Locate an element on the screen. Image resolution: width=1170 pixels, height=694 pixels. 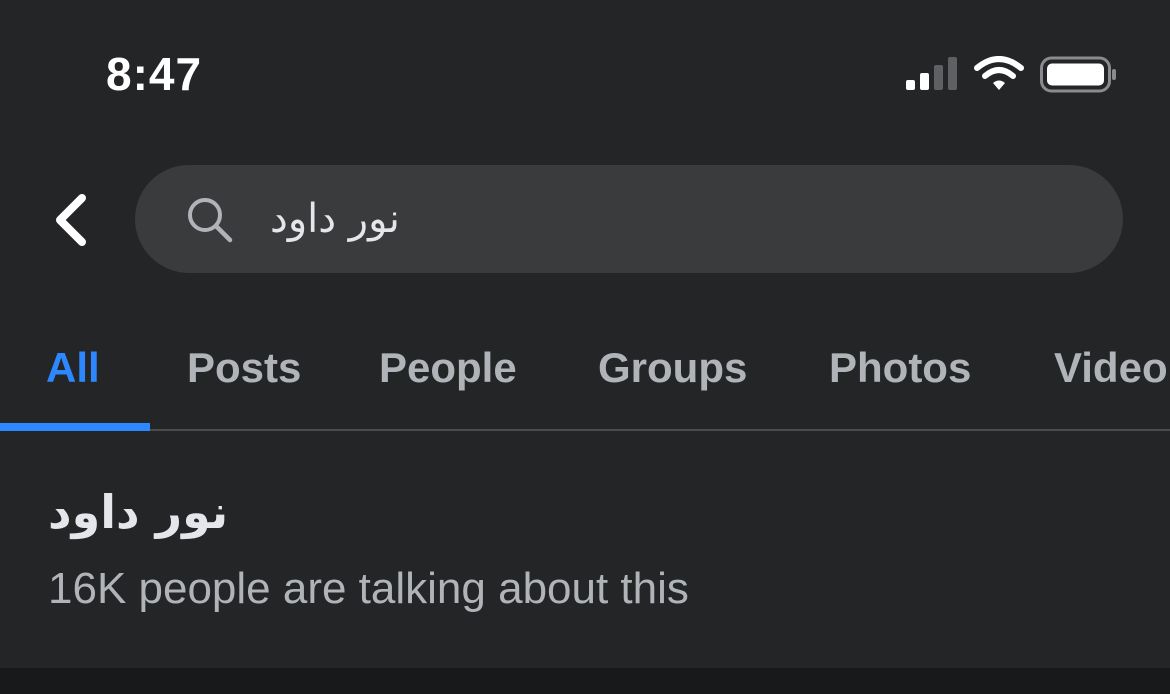
tab-people: People is located at coordinates (448, 368).